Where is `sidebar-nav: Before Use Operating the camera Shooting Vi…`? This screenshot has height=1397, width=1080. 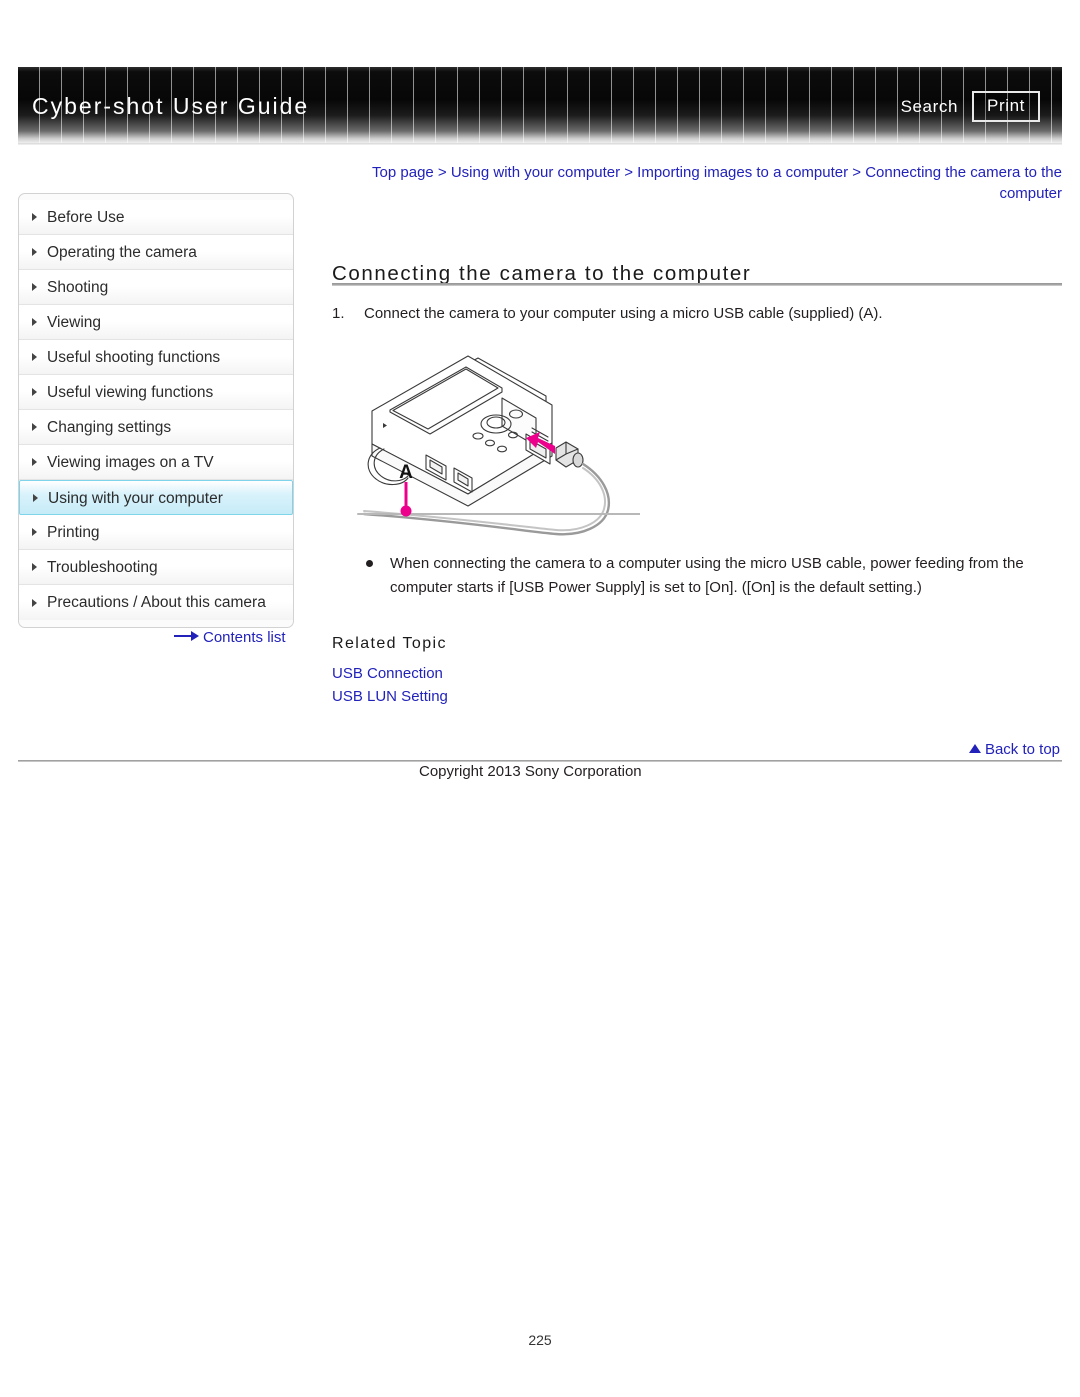
sidebar-nav: Before Use Operating the camera Shooting Vi… is located at coordinates (156, 410).